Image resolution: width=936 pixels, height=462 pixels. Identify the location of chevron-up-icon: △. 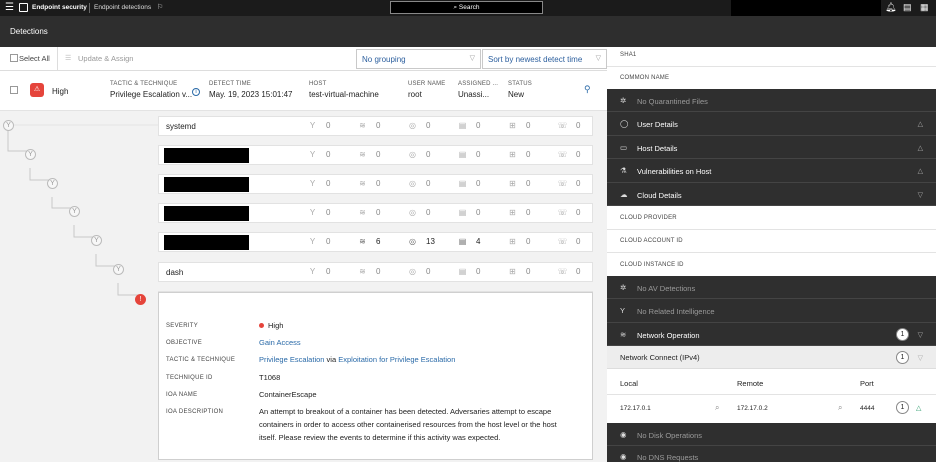
(918, 408).